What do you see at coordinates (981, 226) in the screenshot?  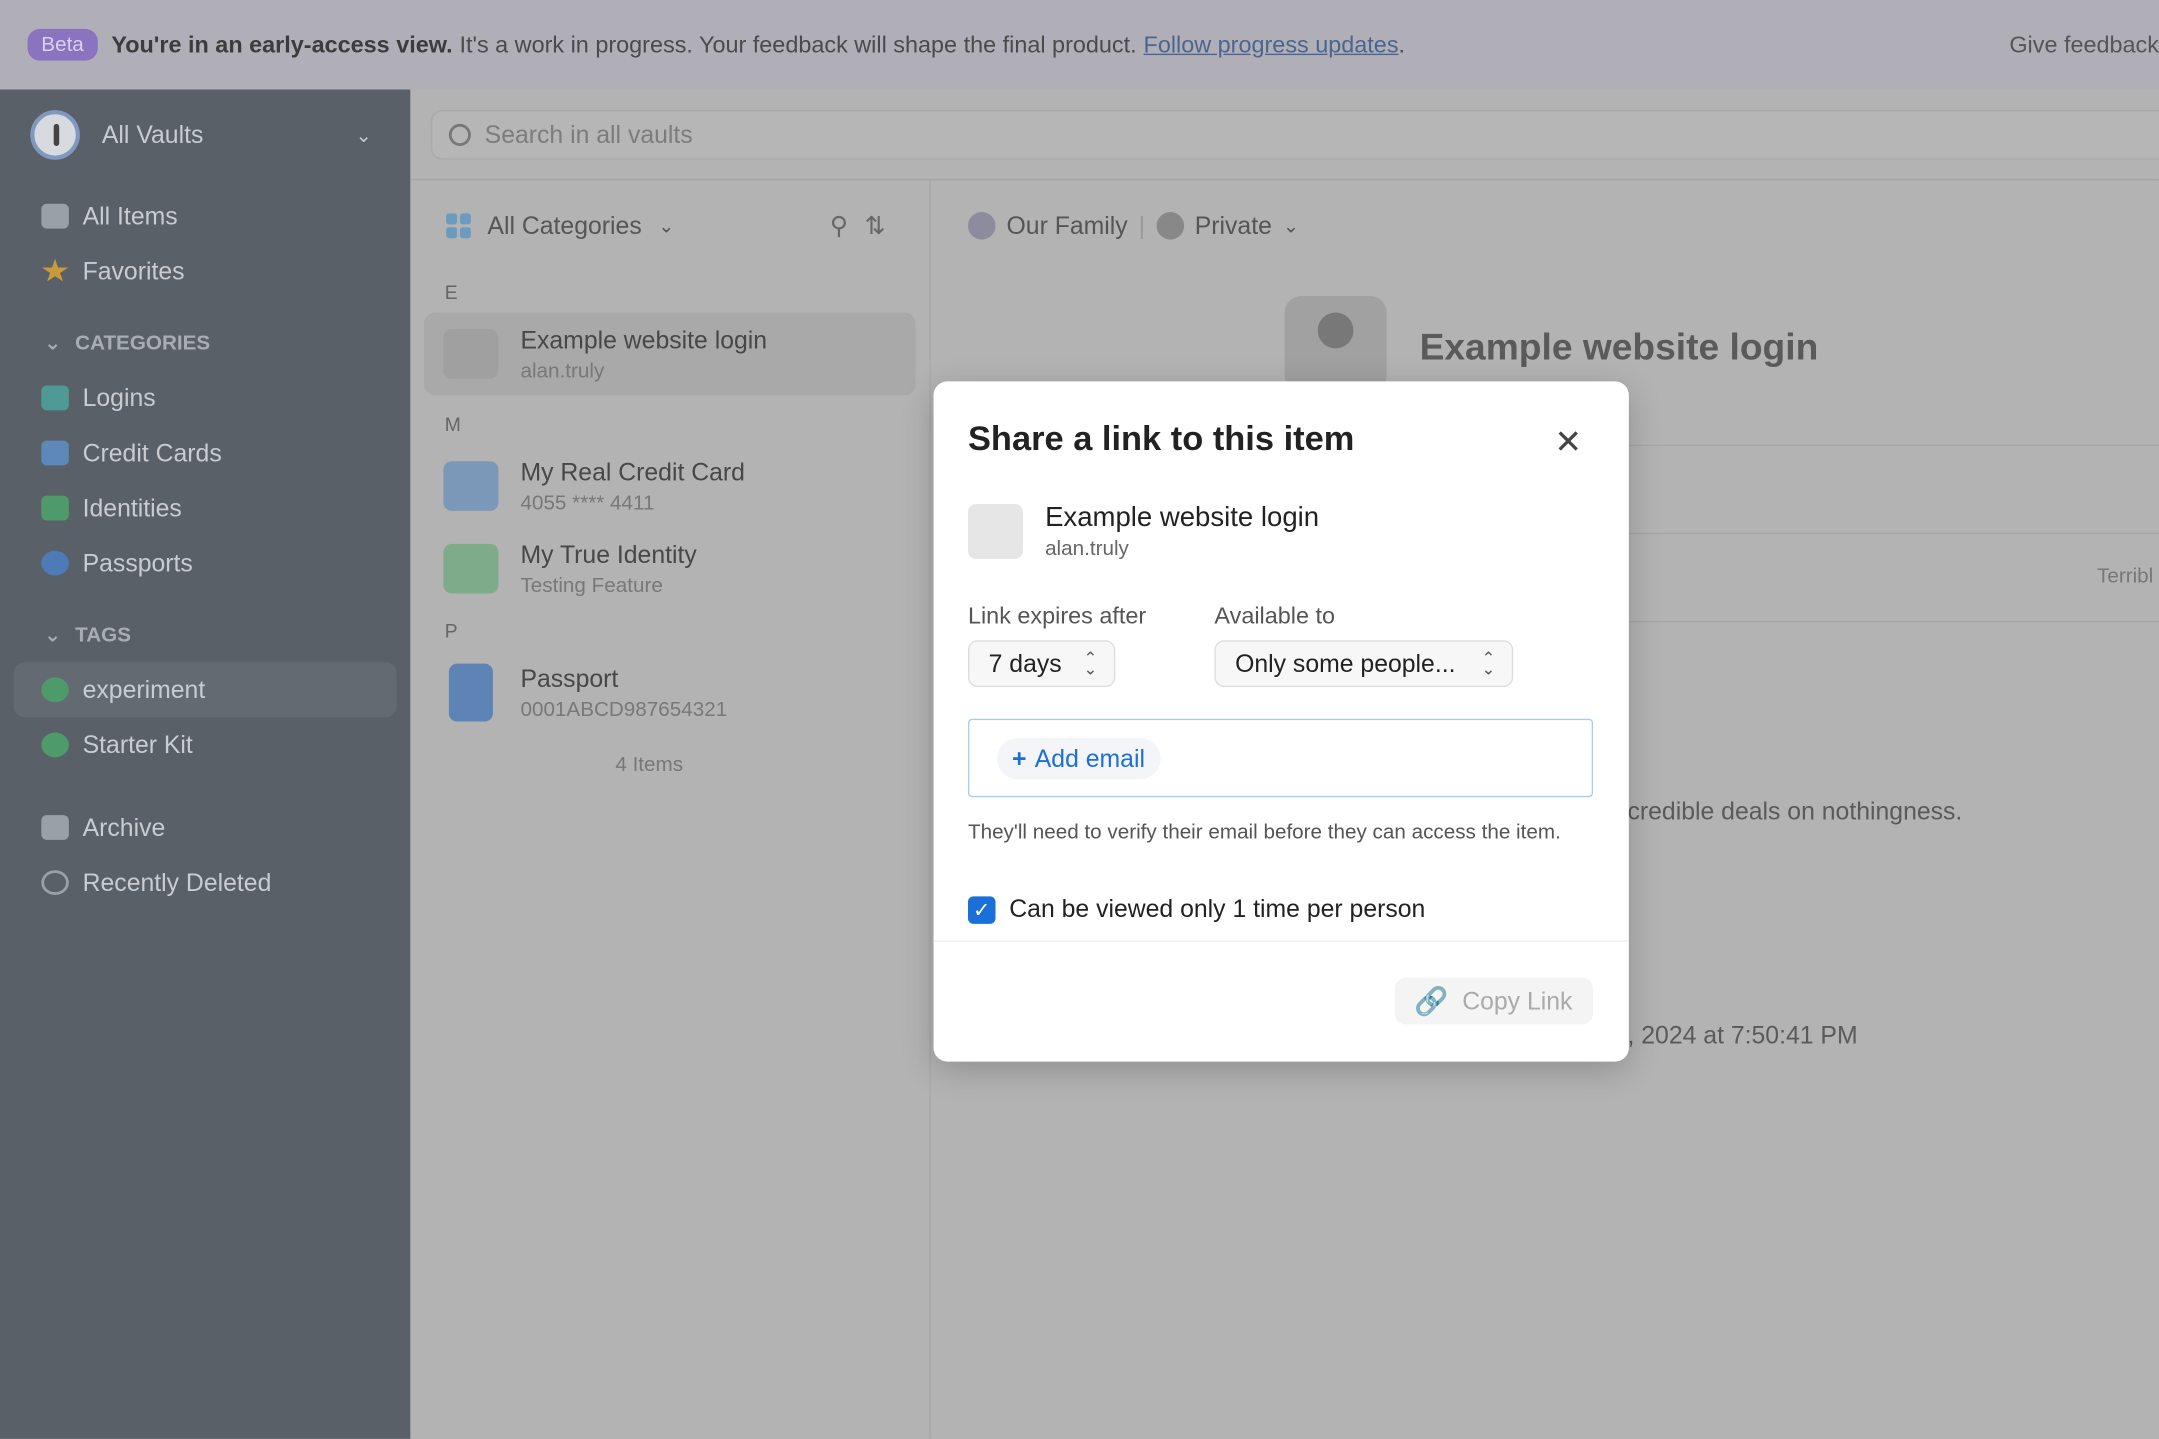 I see `family-avatar-icon` at bounding box center [981, 226].